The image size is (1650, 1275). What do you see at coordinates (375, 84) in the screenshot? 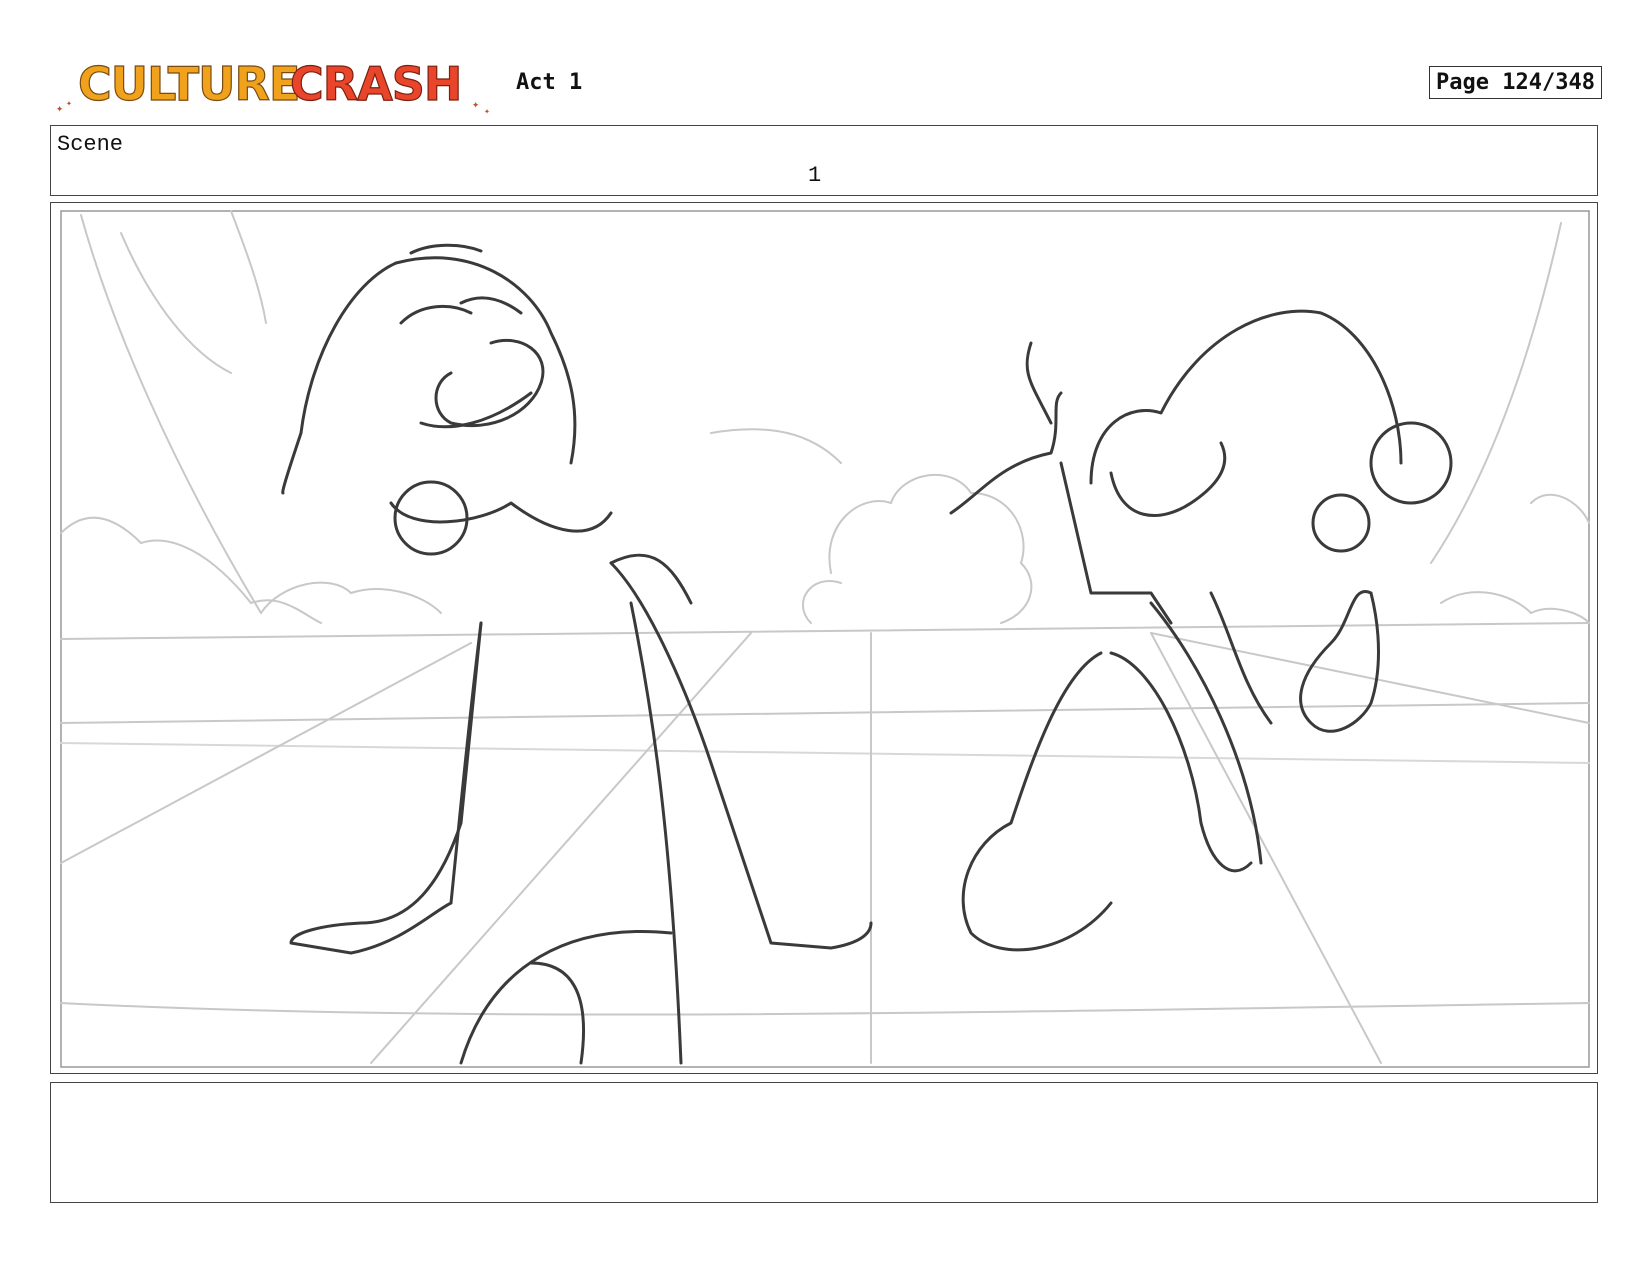
I see `svg-text: CRASH` at bounding box center [375, 84].